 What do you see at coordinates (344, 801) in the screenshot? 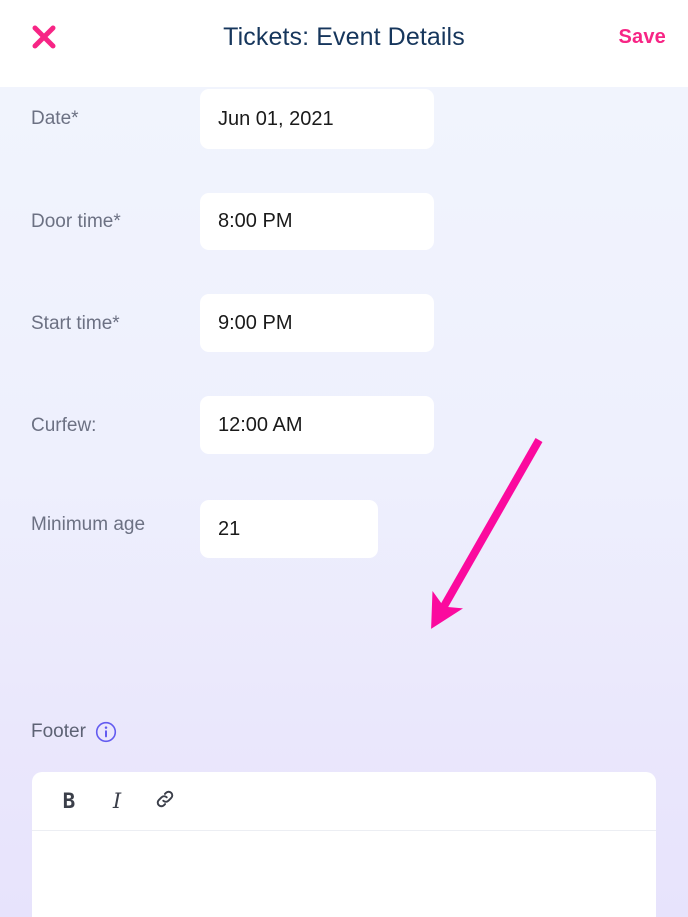
I see `editor-toolbar: B I` at bounding box center [344, 801].